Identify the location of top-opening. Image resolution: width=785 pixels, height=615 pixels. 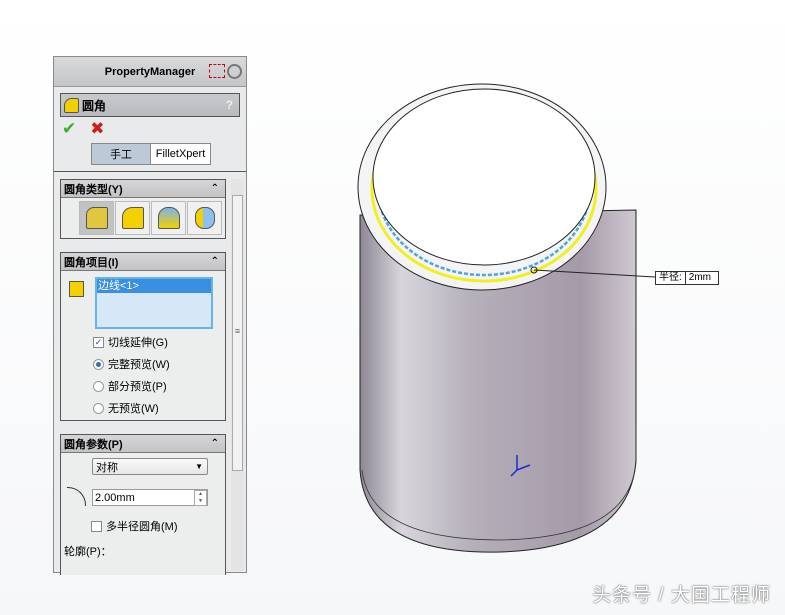
(484, 177).